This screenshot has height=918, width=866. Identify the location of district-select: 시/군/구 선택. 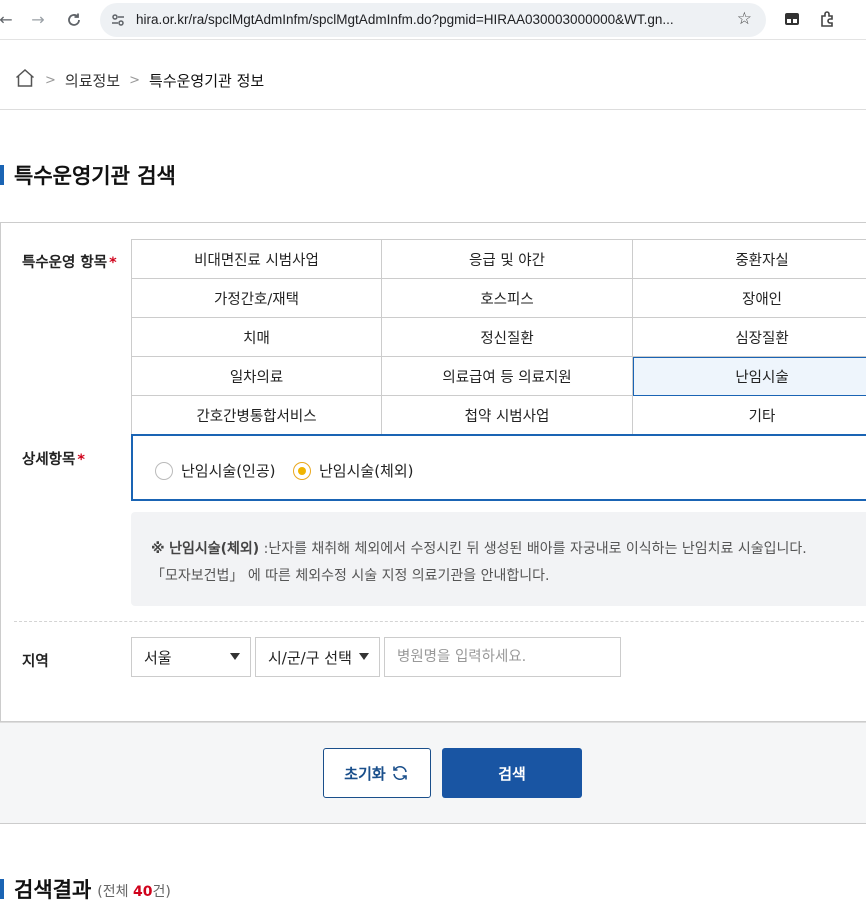
(317, 657).